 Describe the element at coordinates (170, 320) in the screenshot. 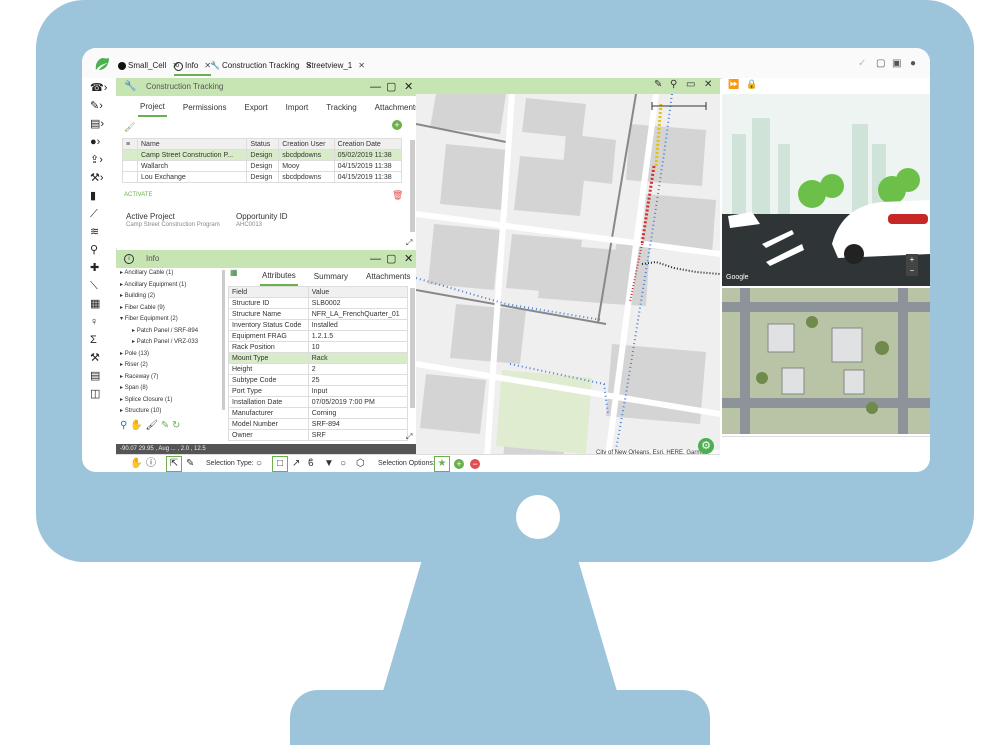

I see `tree-item: ▾ Fiber Equipment (2)` at that location.